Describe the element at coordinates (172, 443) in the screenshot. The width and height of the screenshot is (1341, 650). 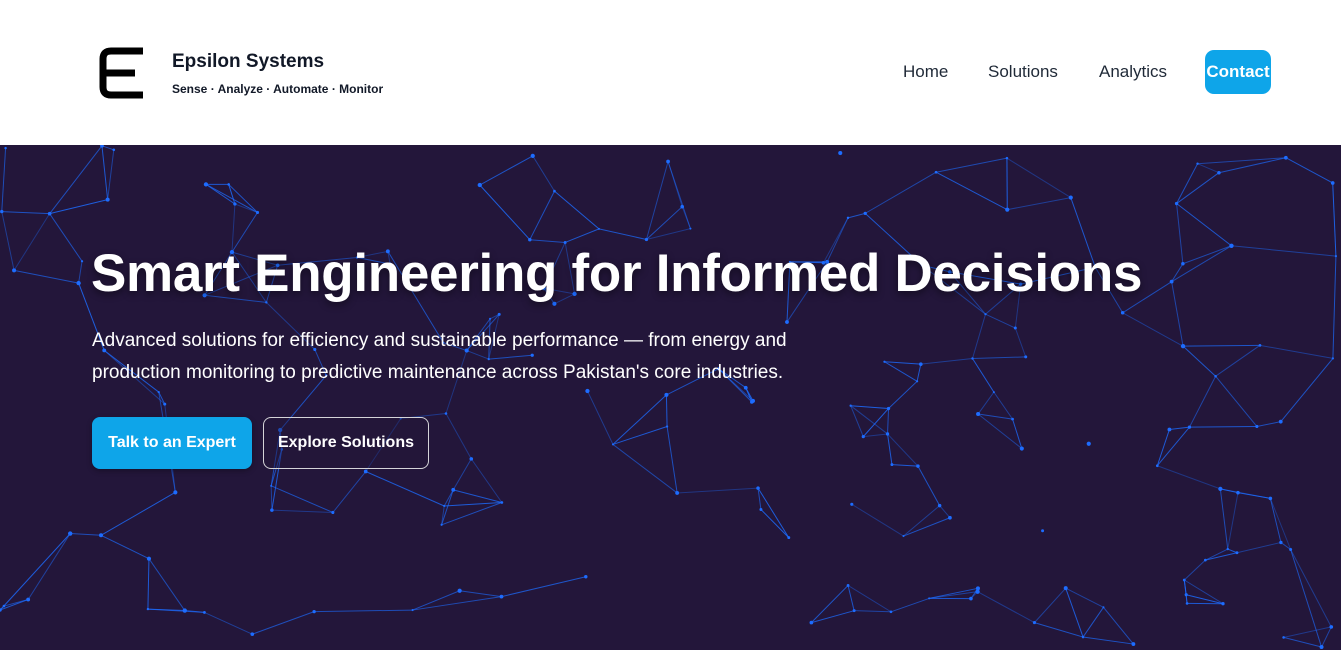
I see `talk-to-expert-button: Talk to an Expert` at that location.